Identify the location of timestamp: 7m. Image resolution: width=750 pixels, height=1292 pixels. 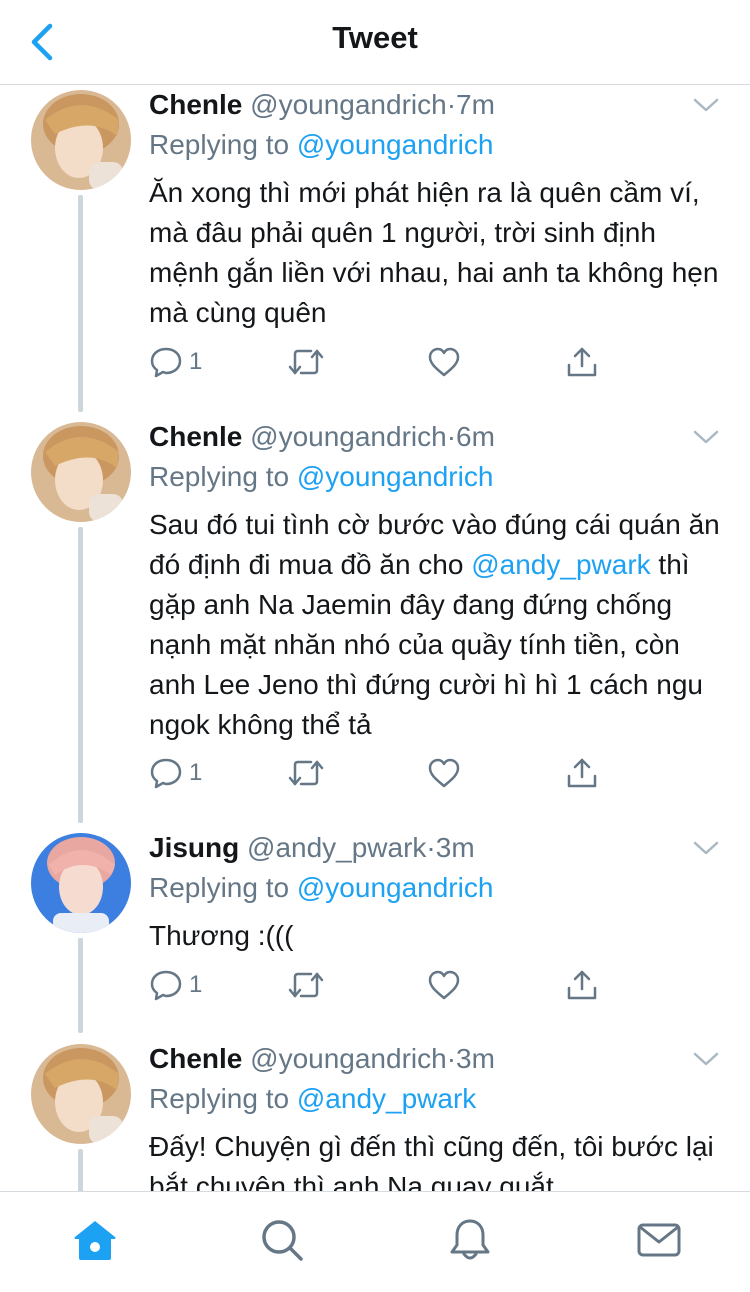
(475, 104).